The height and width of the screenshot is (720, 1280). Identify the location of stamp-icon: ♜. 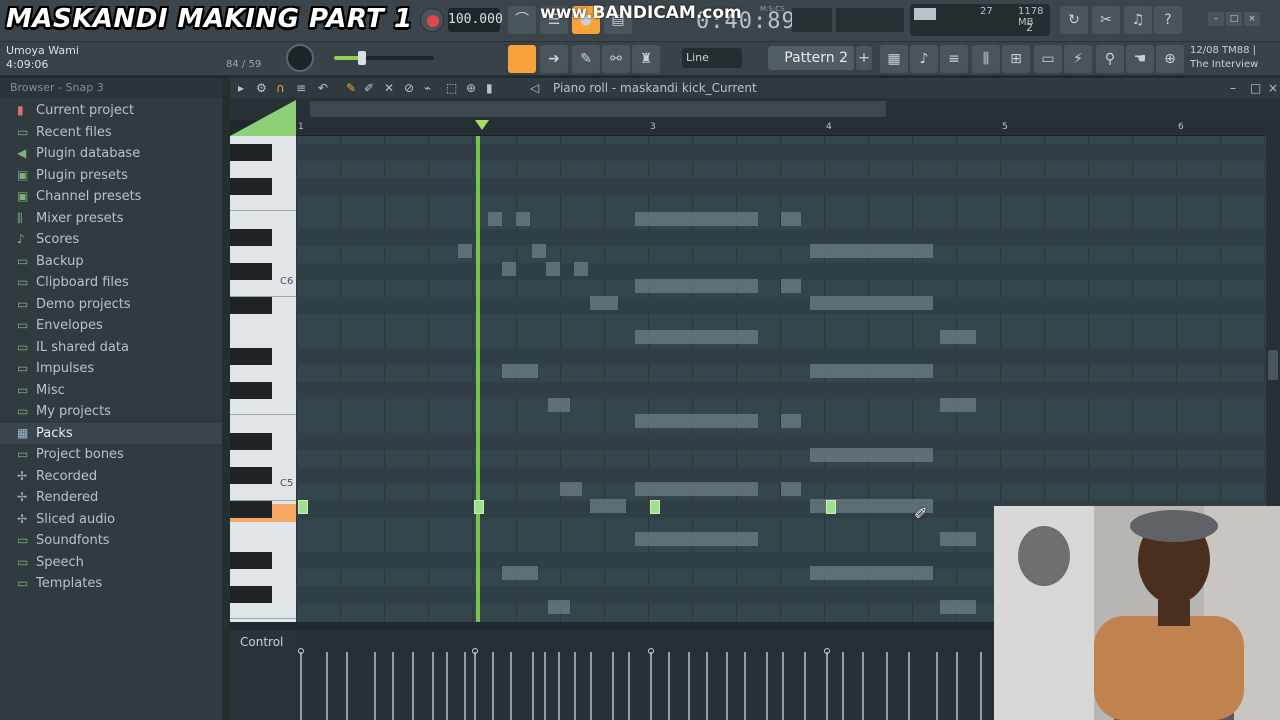
(646, 59).